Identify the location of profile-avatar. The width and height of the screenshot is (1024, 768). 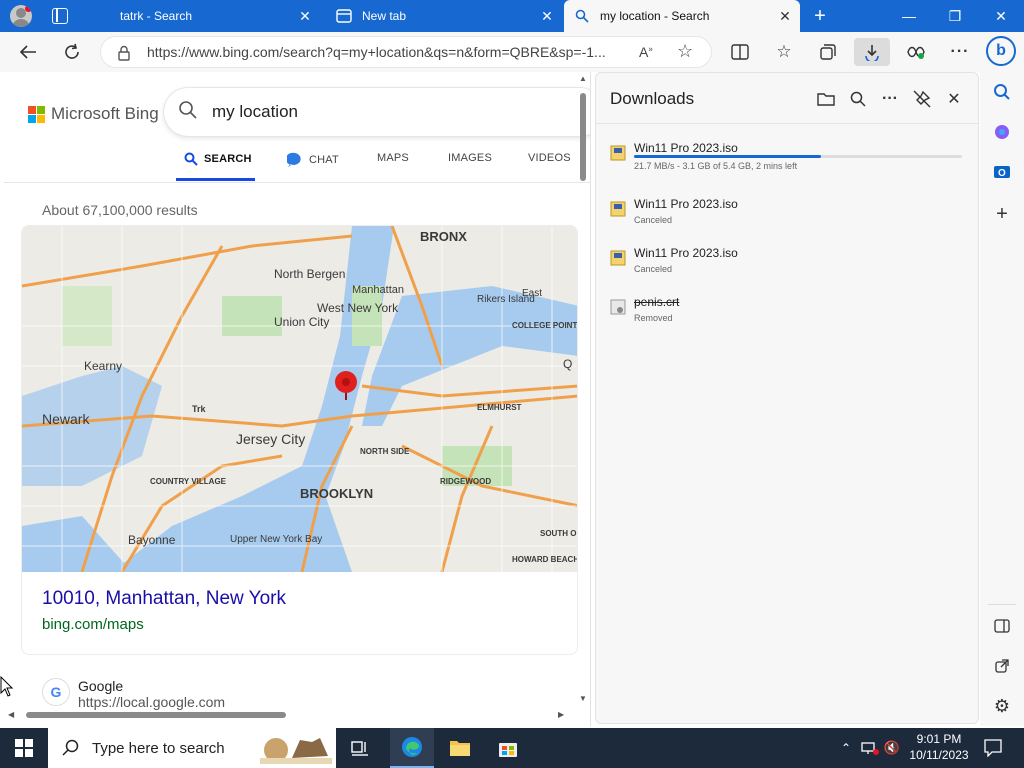
(21, 16).